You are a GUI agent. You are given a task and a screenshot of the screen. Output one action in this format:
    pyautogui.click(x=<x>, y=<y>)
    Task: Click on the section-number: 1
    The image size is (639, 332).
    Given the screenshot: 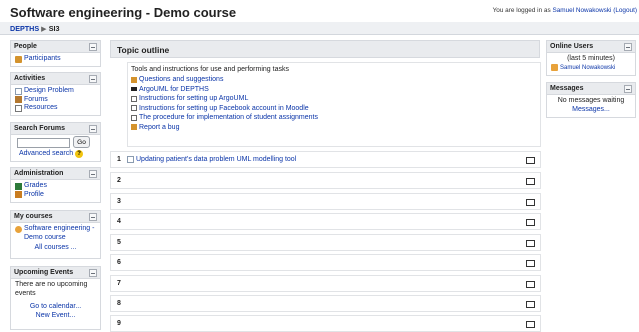 What is the action you would take?
    pyautogui.click(x=119, y=159)
    